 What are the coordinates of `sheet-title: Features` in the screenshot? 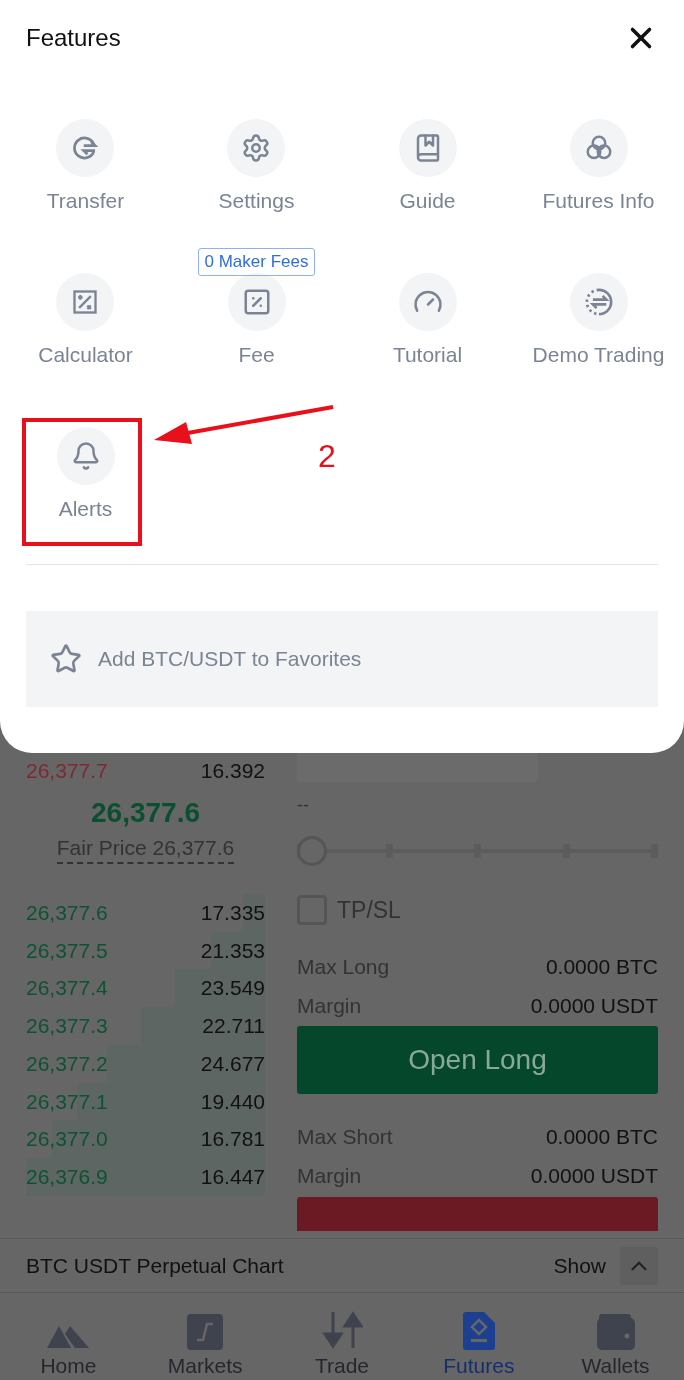 It's located at (73, 38).